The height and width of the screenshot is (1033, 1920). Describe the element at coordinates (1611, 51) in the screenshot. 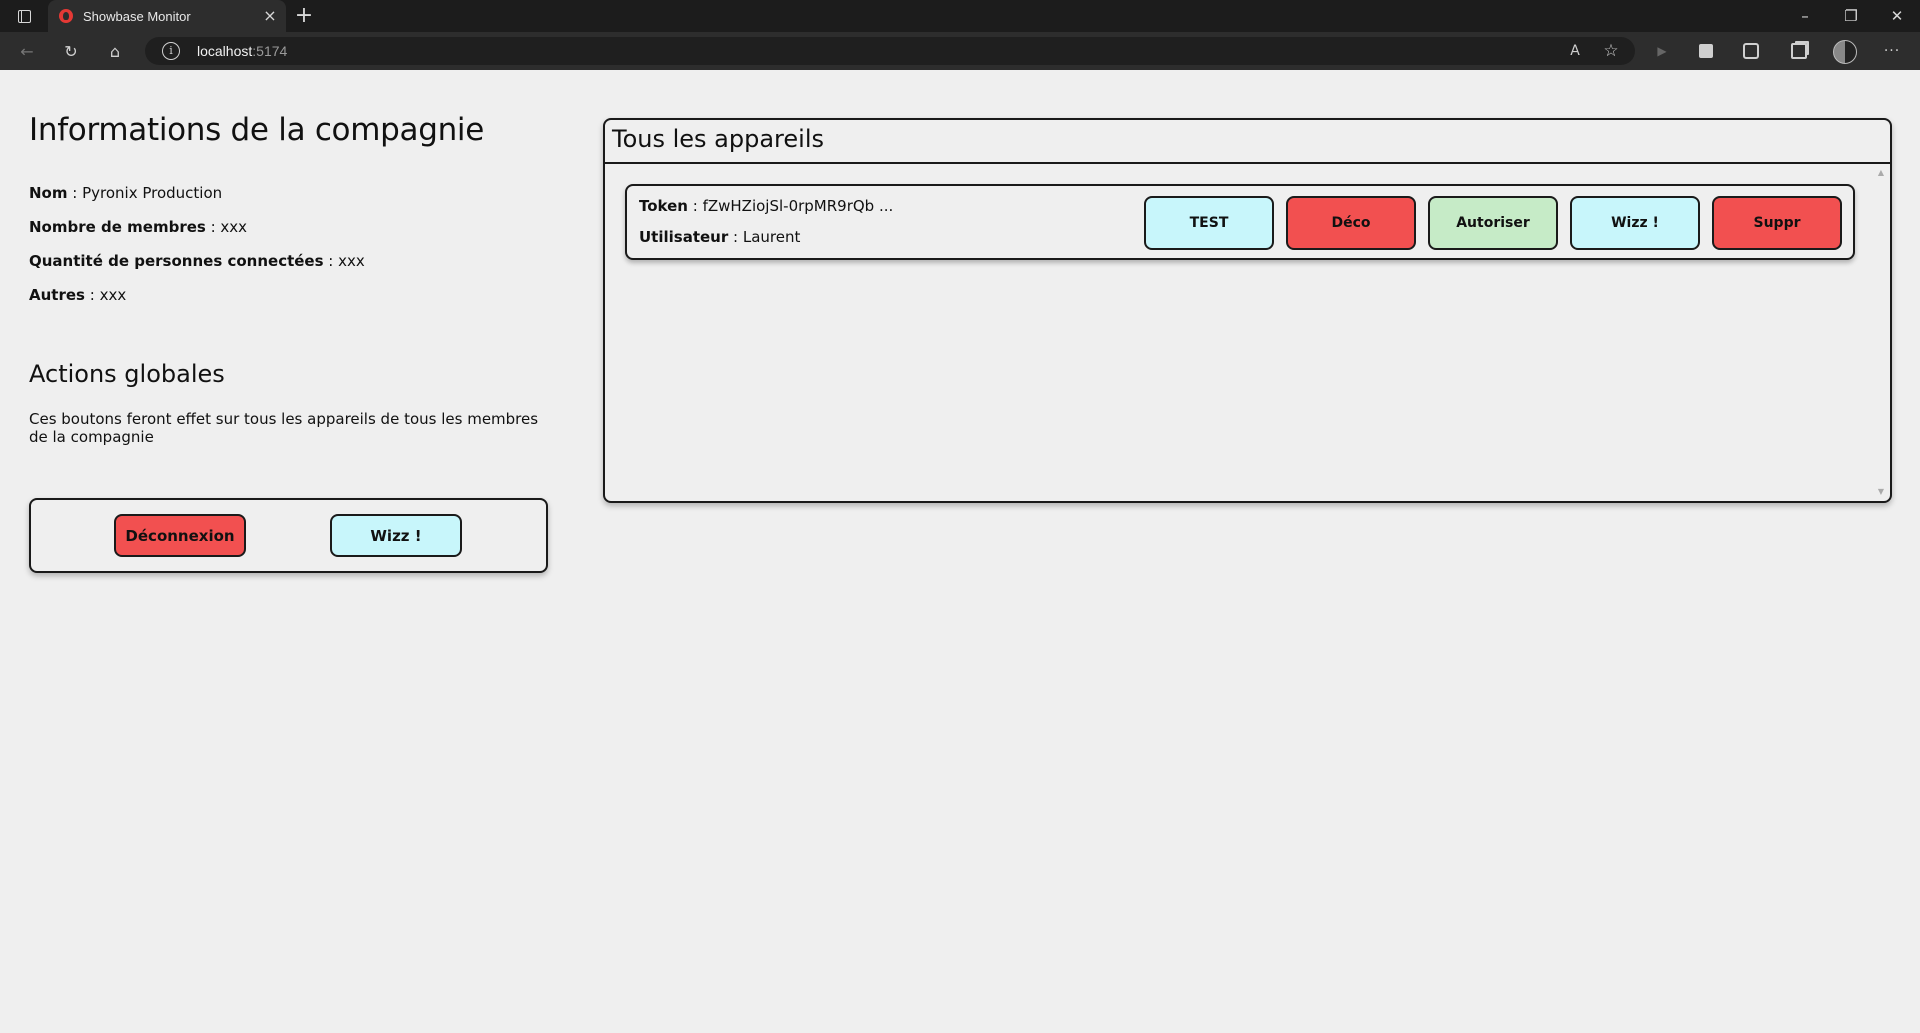

I see `add-favorite-icon: ☆` at that location.